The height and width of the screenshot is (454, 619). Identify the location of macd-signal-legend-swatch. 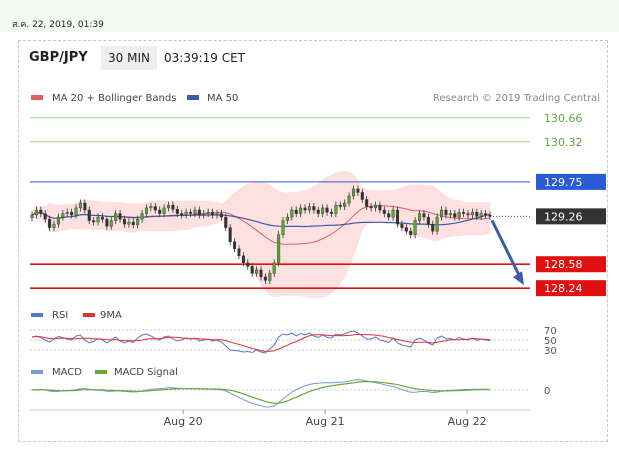
(101, 372).